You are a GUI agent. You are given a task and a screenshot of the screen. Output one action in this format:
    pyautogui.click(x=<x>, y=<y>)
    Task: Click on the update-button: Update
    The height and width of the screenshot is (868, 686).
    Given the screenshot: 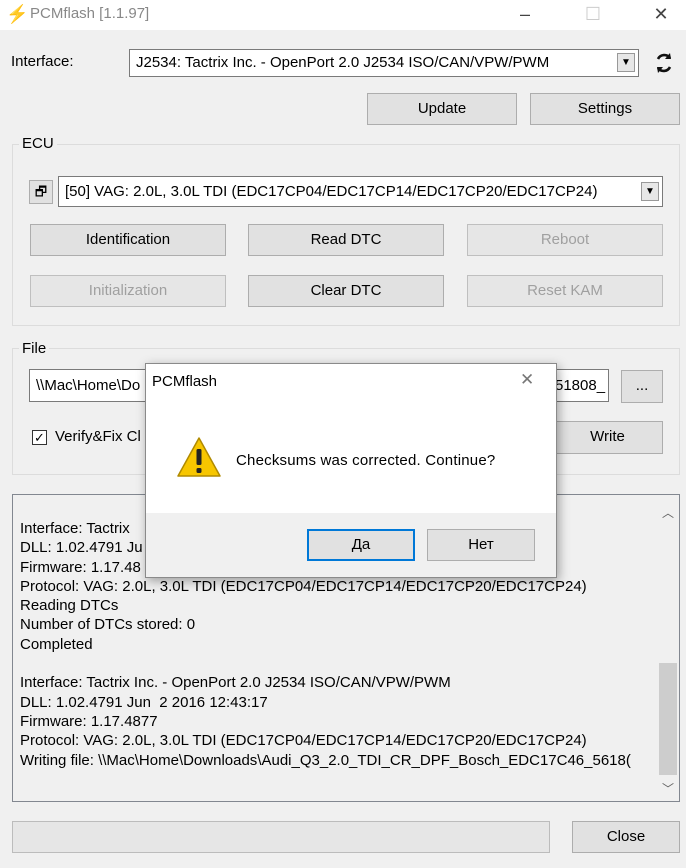 What is the action you would take?
    pyautogui.click(x=442, y=109)
    